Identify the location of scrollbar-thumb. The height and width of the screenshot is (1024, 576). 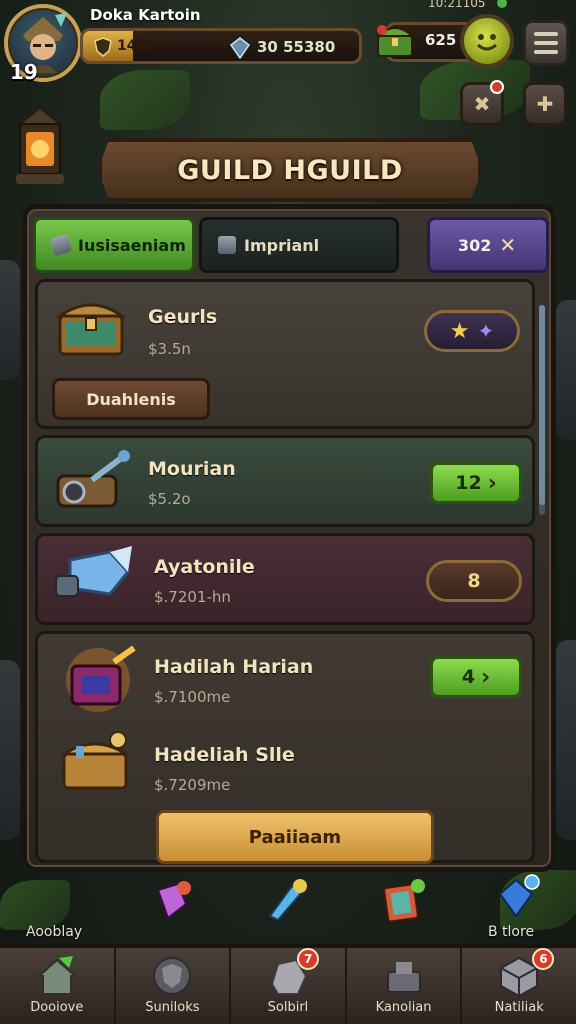
(542, 405).